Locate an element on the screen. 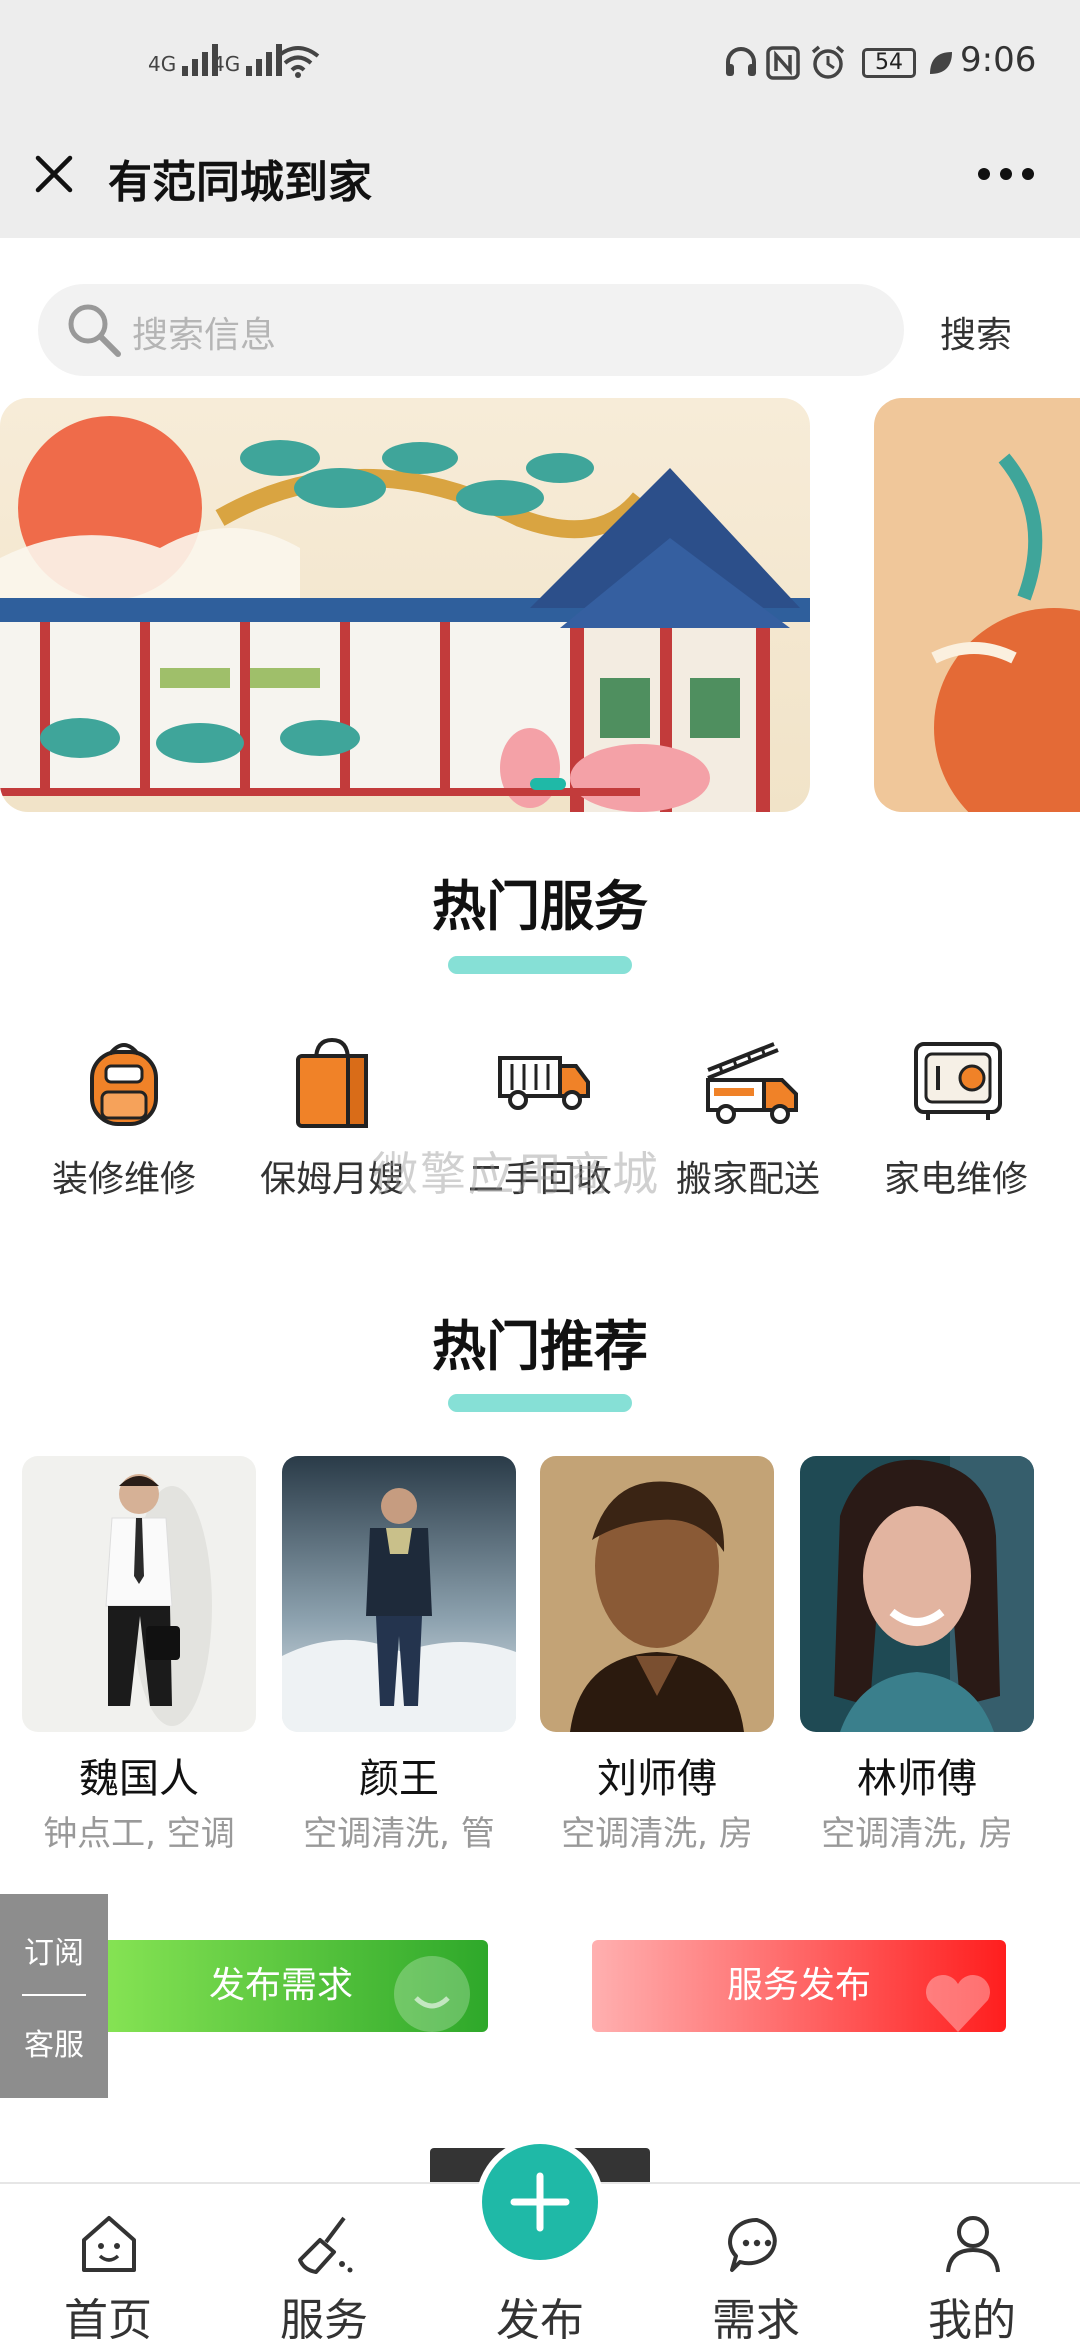  service-item-appliance: 家电维修 is located at coordinates (956, 1131).